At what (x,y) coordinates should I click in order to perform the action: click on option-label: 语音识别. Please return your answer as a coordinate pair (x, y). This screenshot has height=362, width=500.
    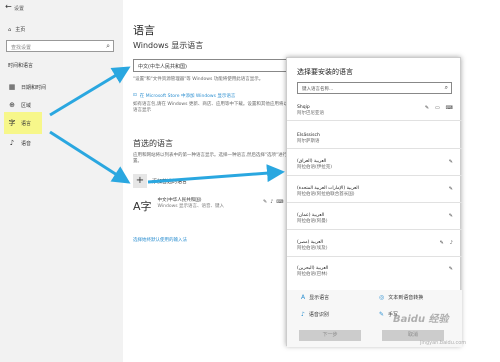
    Looking at the image, I should click on (318, 315).